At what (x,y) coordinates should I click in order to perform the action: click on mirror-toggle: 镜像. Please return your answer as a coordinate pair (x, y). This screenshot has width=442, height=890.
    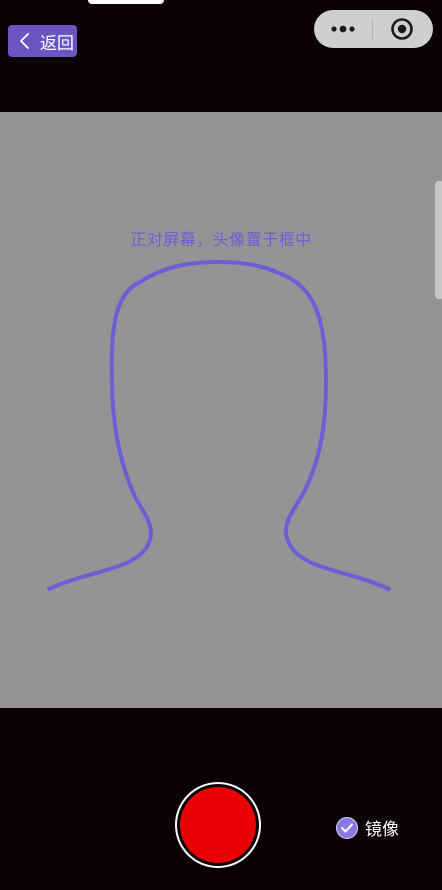
    Looking at the image, I should click on (367, 827).